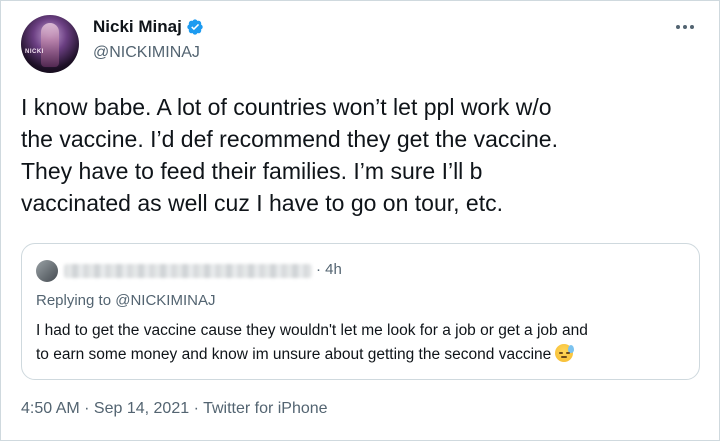 The image size is (720, 441). I want to click on downcast-face-with-sweat-icon, so click(565, 353).